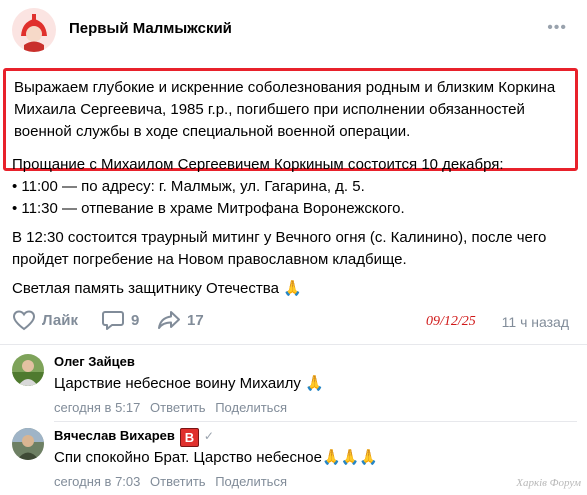 Image resolution: width=587 pixels, height=495 pixels. I want to click on comment-body: Спи спокойно Брат. Царство небесное, so click(188, 457).